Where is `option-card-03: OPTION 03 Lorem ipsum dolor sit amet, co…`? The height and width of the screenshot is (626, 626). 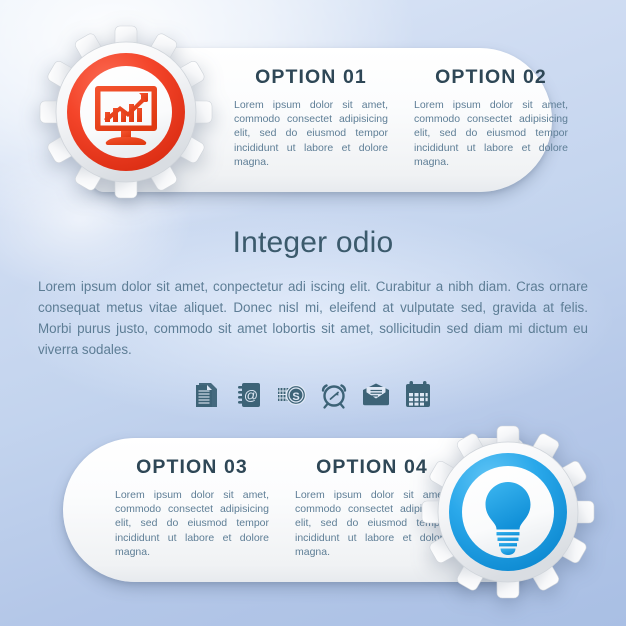 option-card-03: OPTION 03 Lorem ipsum dolor sit amet, co… is located at coordinates (192, 507).